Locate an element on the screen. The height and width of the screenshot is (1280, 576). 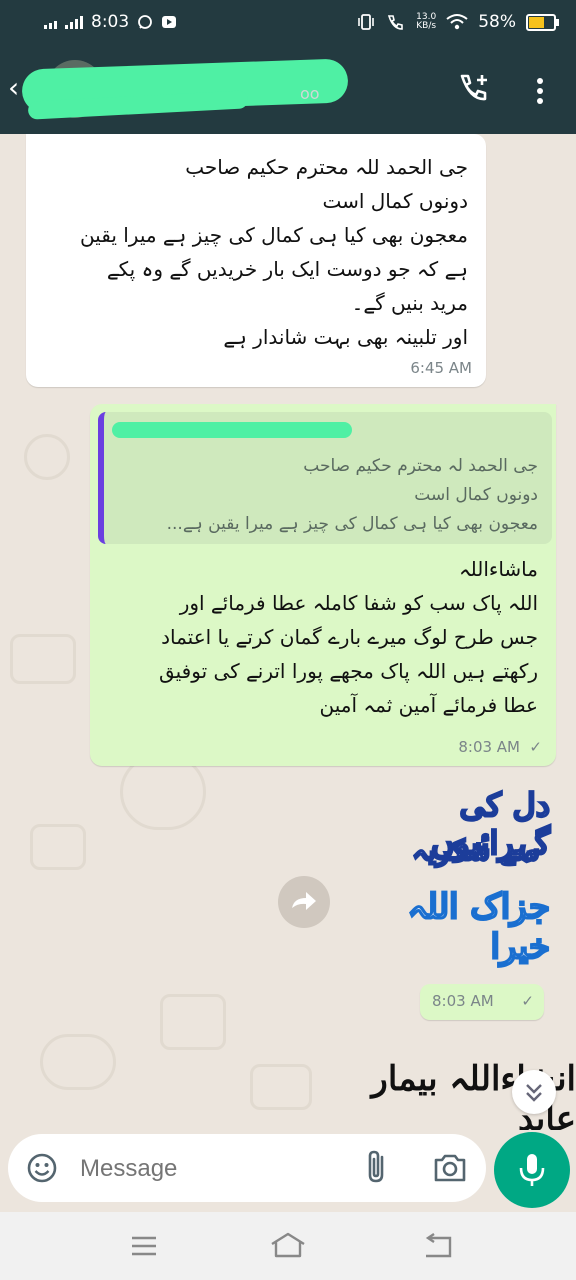
forward-icon is located at coordinates (304, 901).